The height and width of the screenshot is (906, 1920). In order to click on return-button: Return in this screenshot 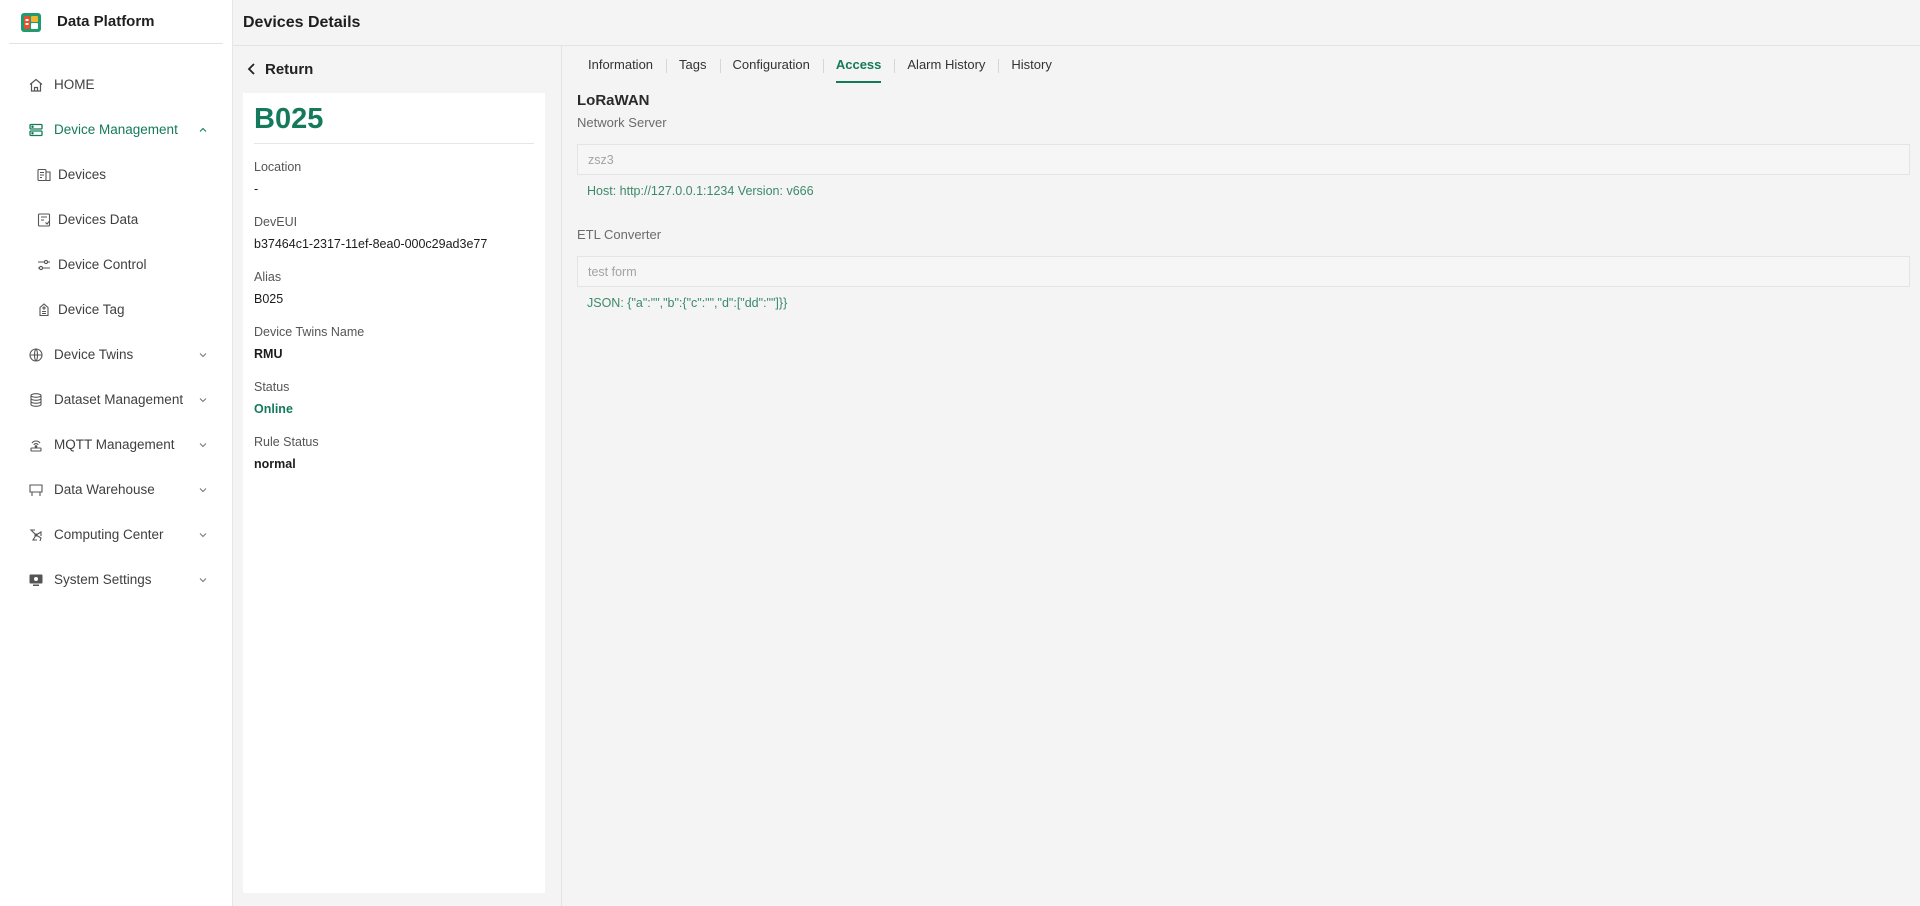, I will do `click(279, 69)`.